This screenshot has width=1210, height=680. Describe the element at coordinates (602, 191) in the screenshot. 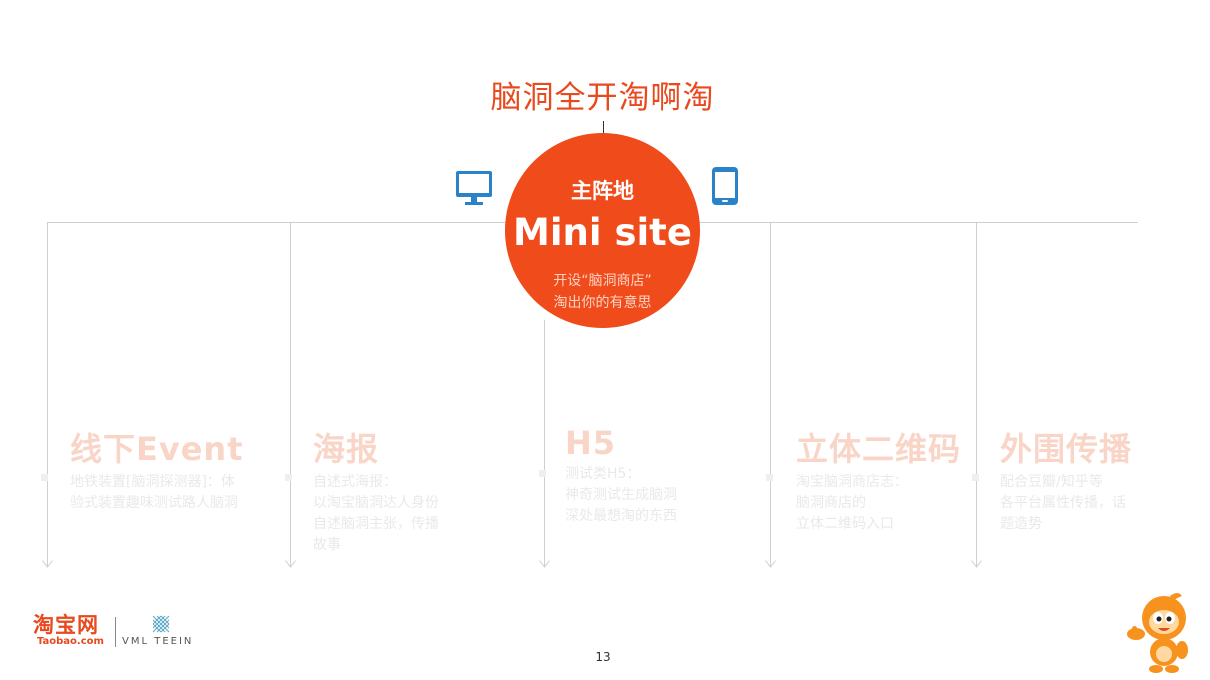

I see `hub-label: 主阵地` at that location.